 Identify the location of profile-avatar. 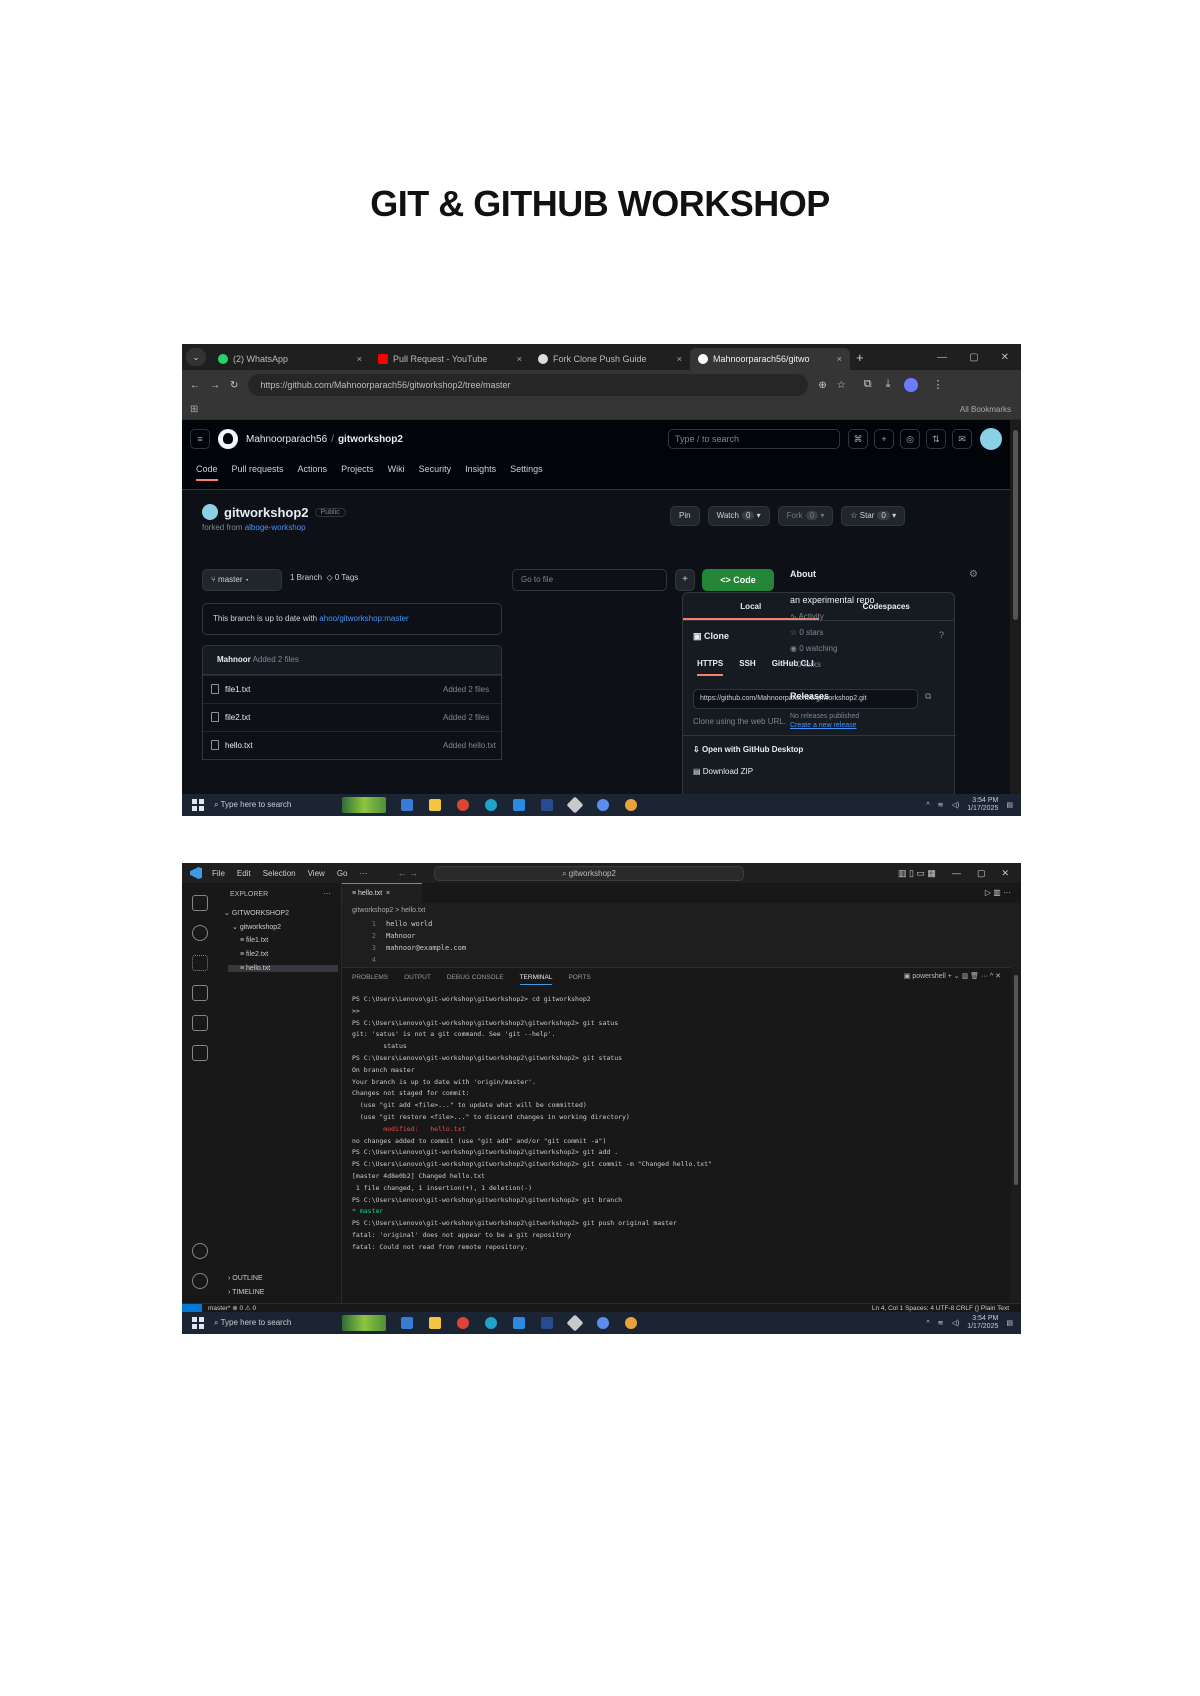
(911, 385).